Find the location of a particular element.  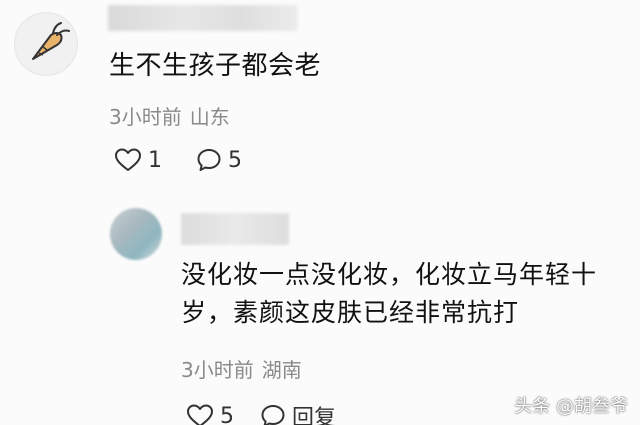

reply-like-count: 5 is located at coordinates (227, 414).